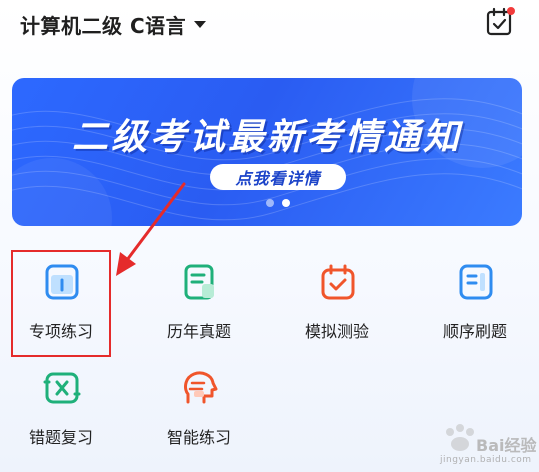 The image size is (539, 472). Describe the element at coordinates (486, 460) in the screenshot. I see `watermark-url: jingyan.baidu.com` at that location.